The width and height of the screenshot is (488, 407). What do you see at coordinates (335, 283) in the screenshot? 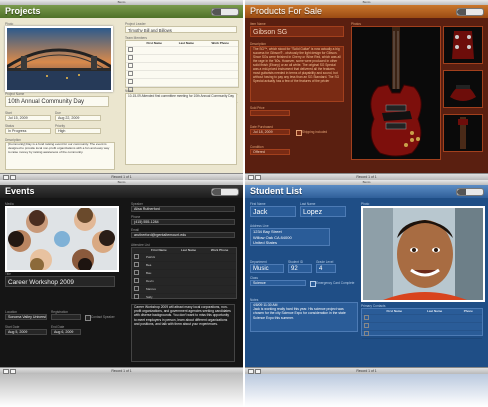
I see `emergency-card-label: Emergency Card Complete` at bounding box center [335, 283].